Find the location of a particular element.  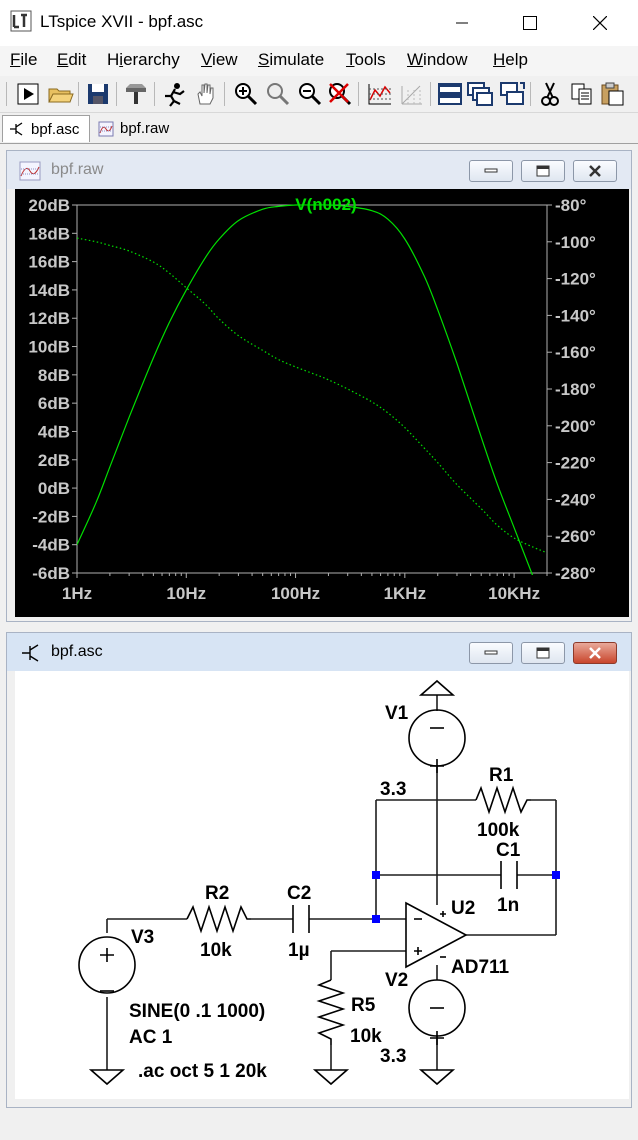

schematic-window-title: bpf.asc is located at coordinates (77, 651).